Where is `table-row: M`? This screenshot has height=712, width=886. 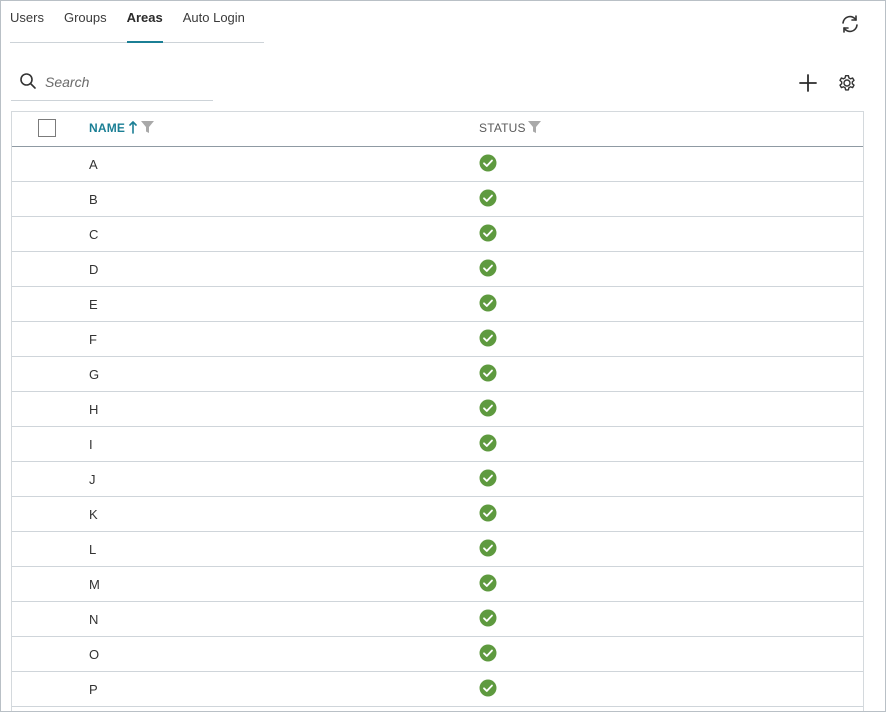 table-row: M is located at coordinates (437, 584).